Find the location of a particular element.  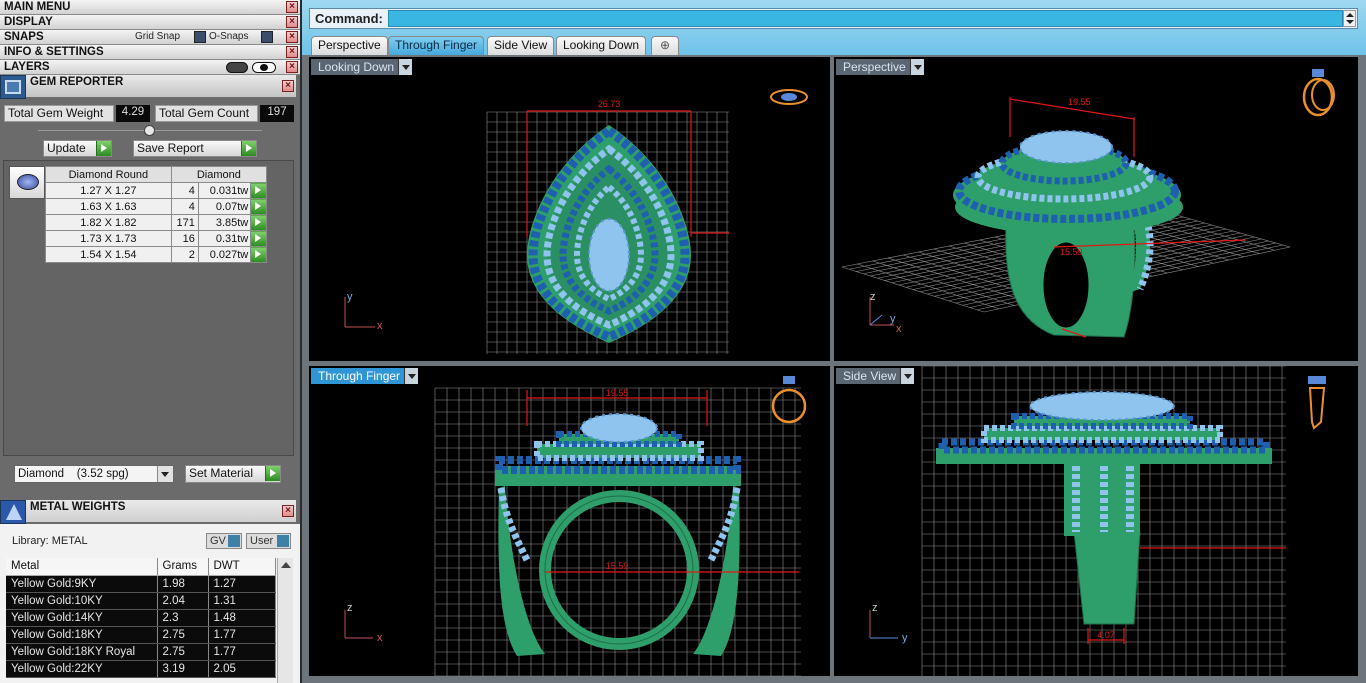

gem-size-cell: 1.82 X 1.82 is located at coordinates (108, 222).